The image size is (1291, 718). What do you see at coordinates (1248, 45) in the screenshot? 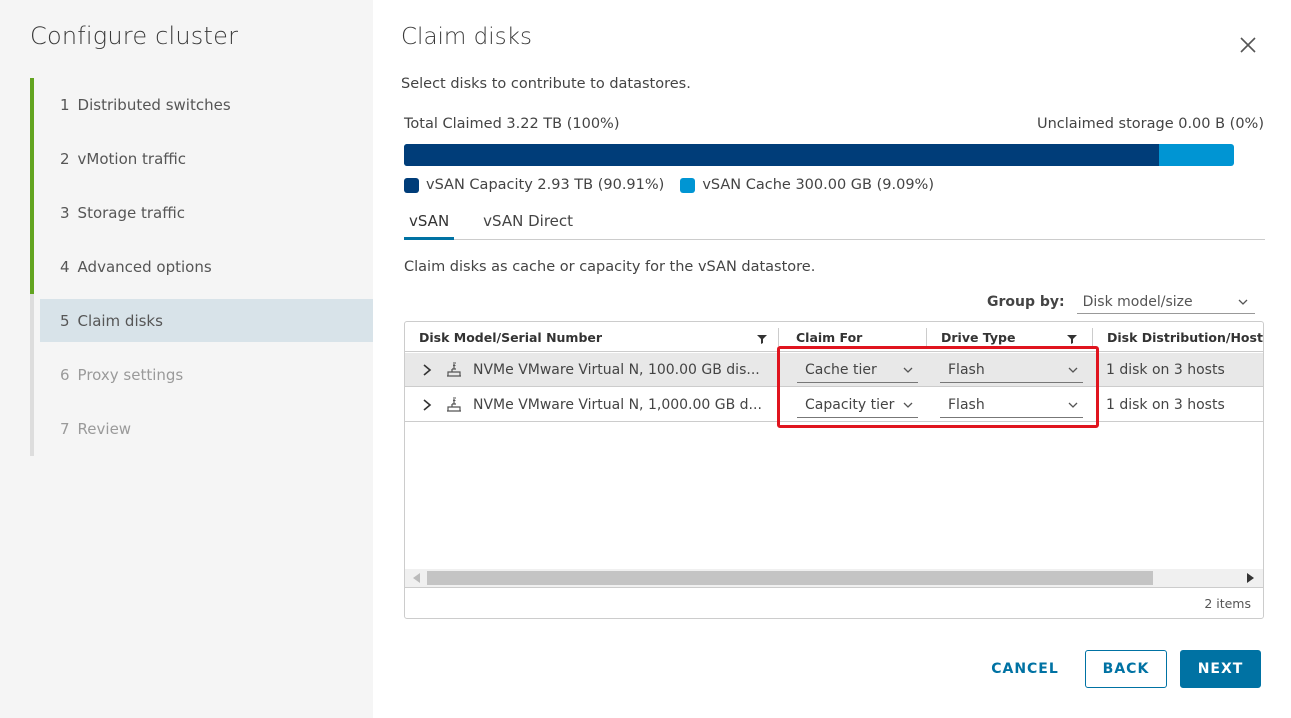
I see `close-icon` at bounding box center [1248, 45].